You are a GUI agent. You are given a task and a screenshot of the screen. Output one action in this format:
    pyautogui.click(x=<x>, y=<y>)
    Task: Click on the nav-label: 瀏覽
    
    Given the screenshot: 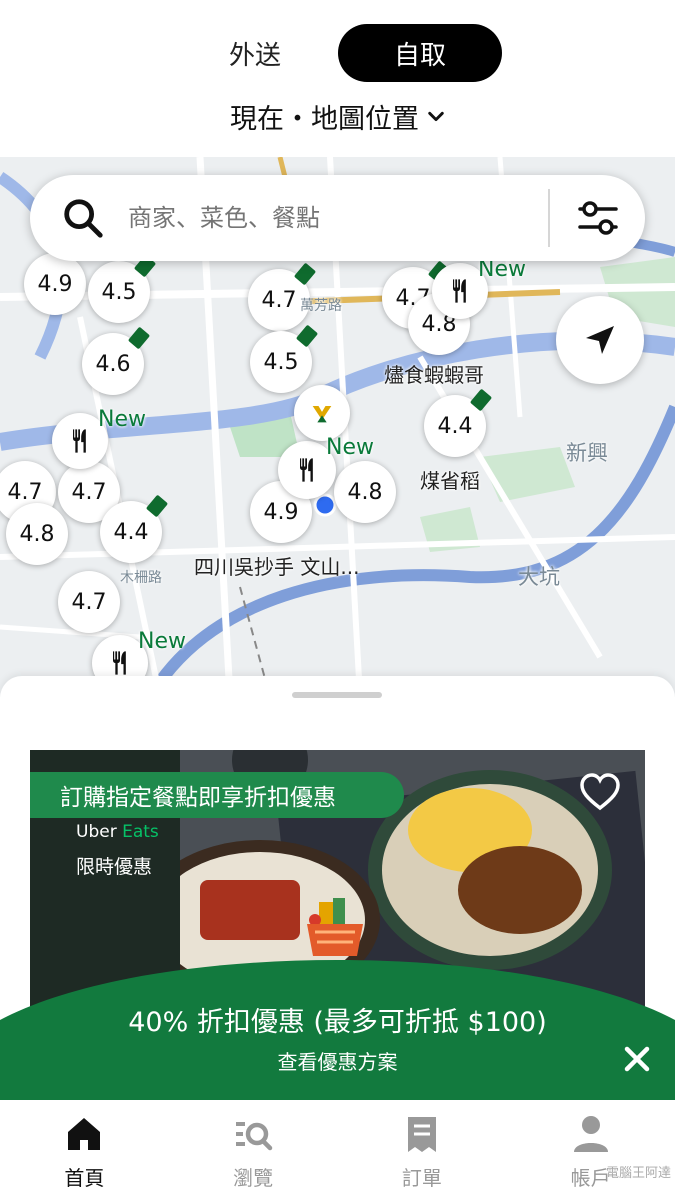 What is the action you would take?
    pyautogui.click(x=253, y=1178)
    